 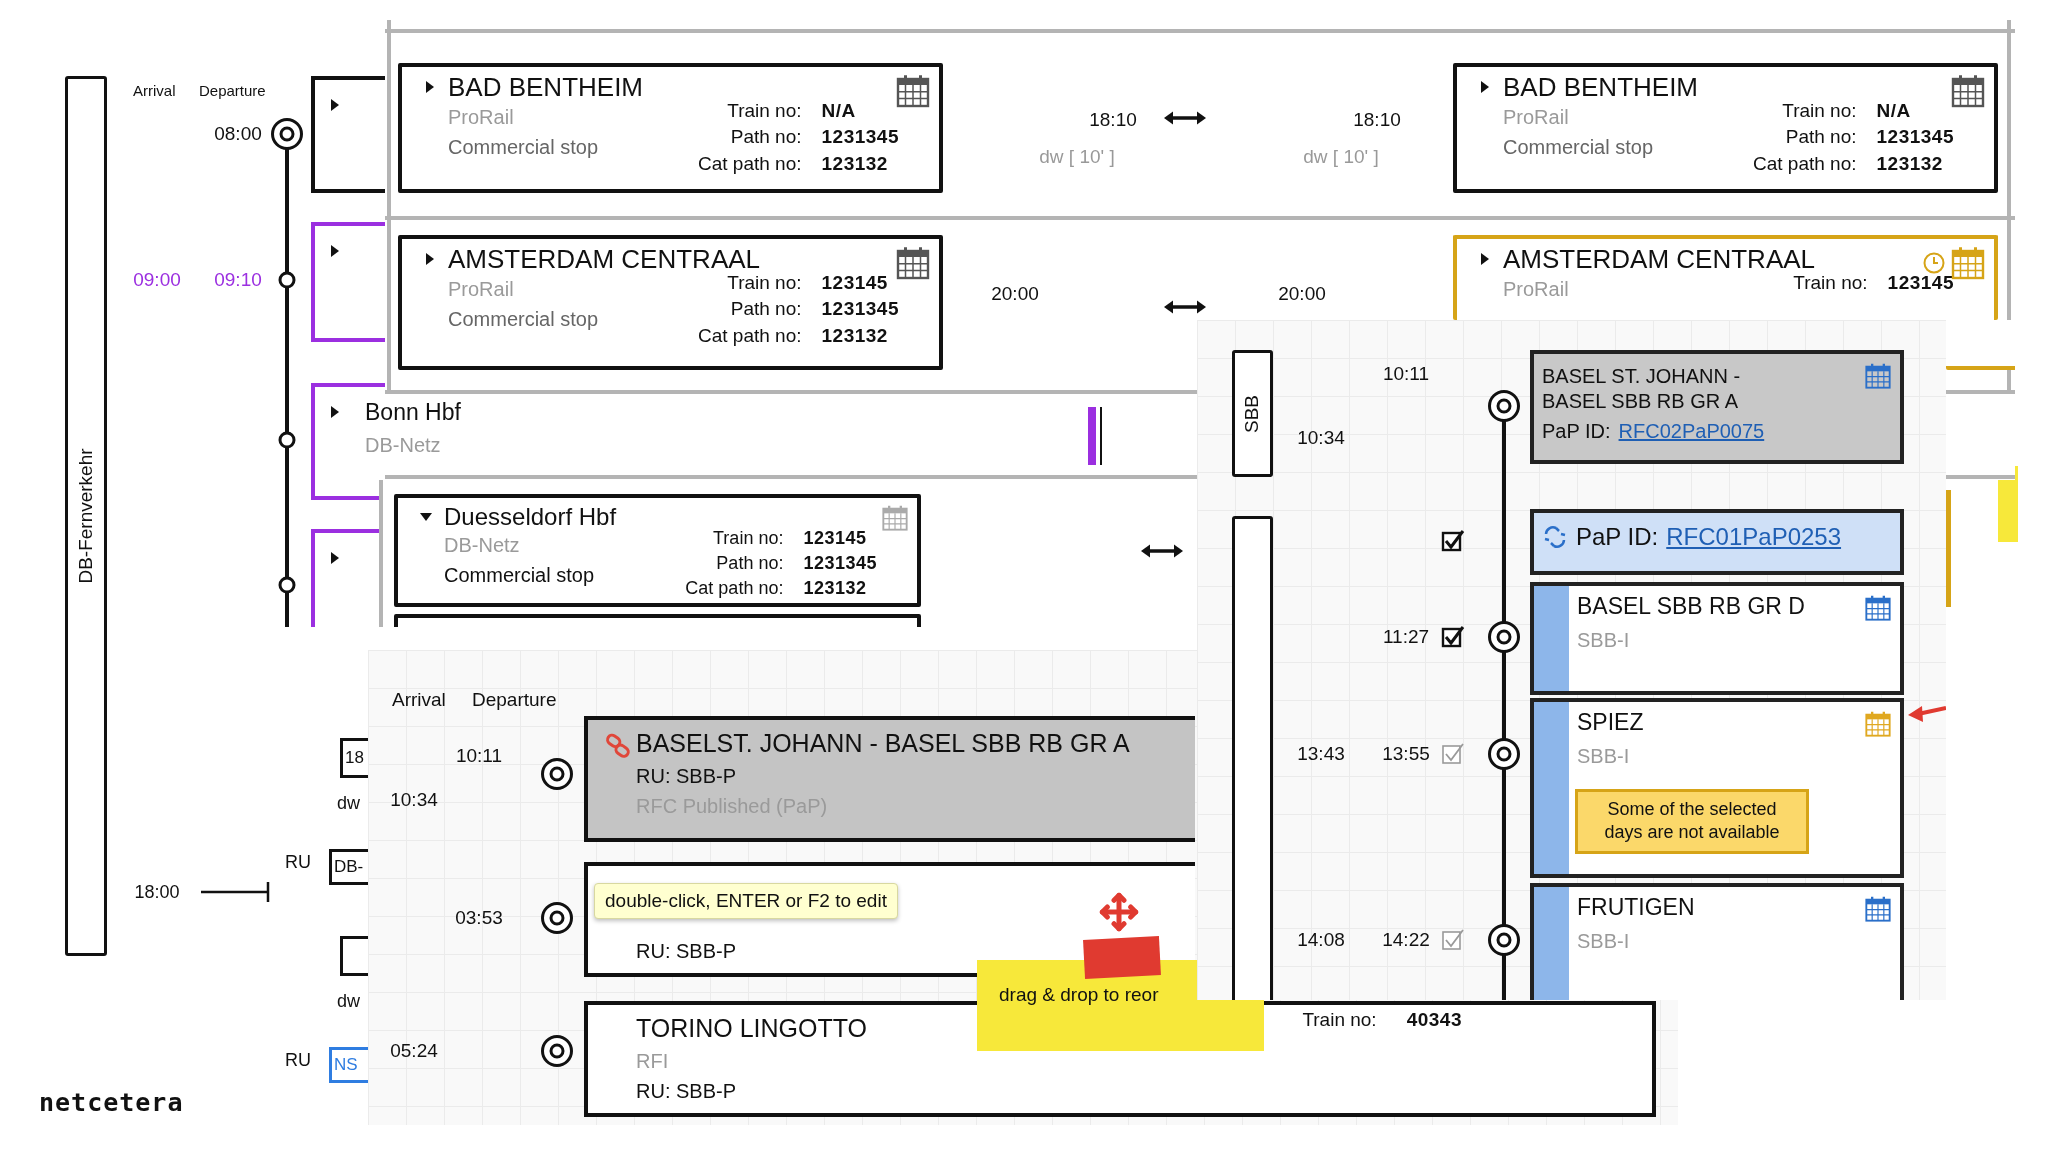 I want to click on drag-block, so click(x=1122, y=957).